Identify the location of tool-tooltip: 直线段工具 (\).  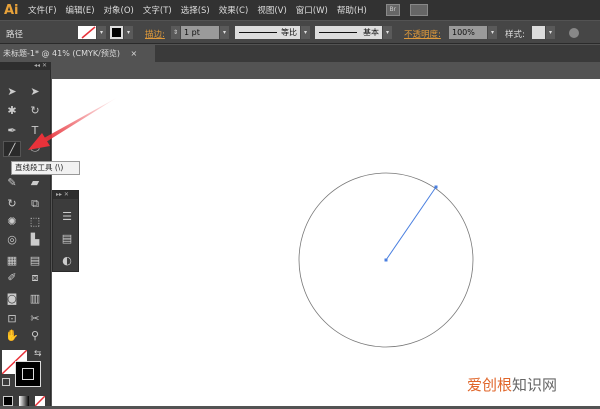
(45, 168).